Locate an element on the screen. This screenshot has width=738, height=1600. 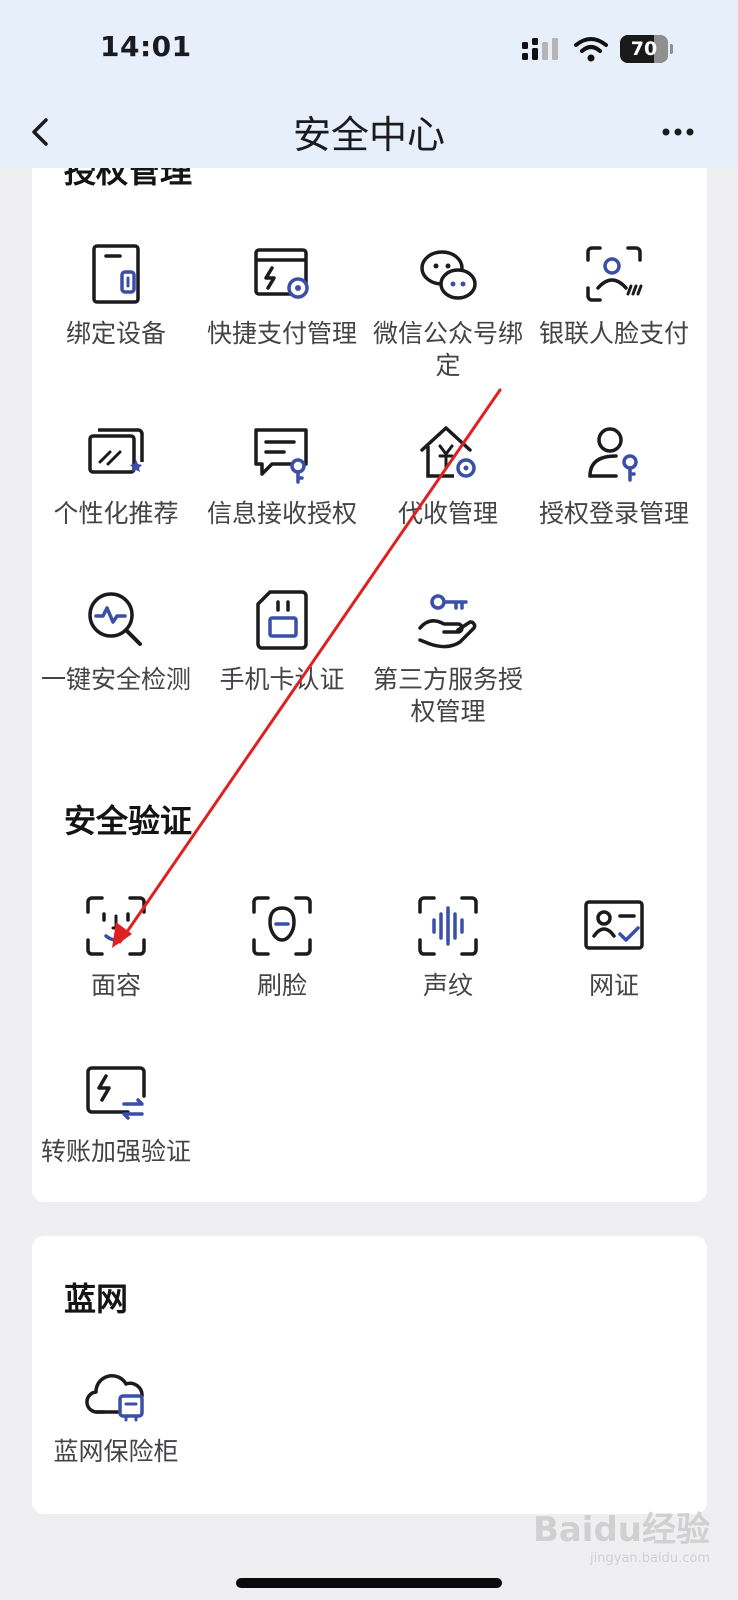
page-title: 安全中心 is located at coordinates (368, 135).